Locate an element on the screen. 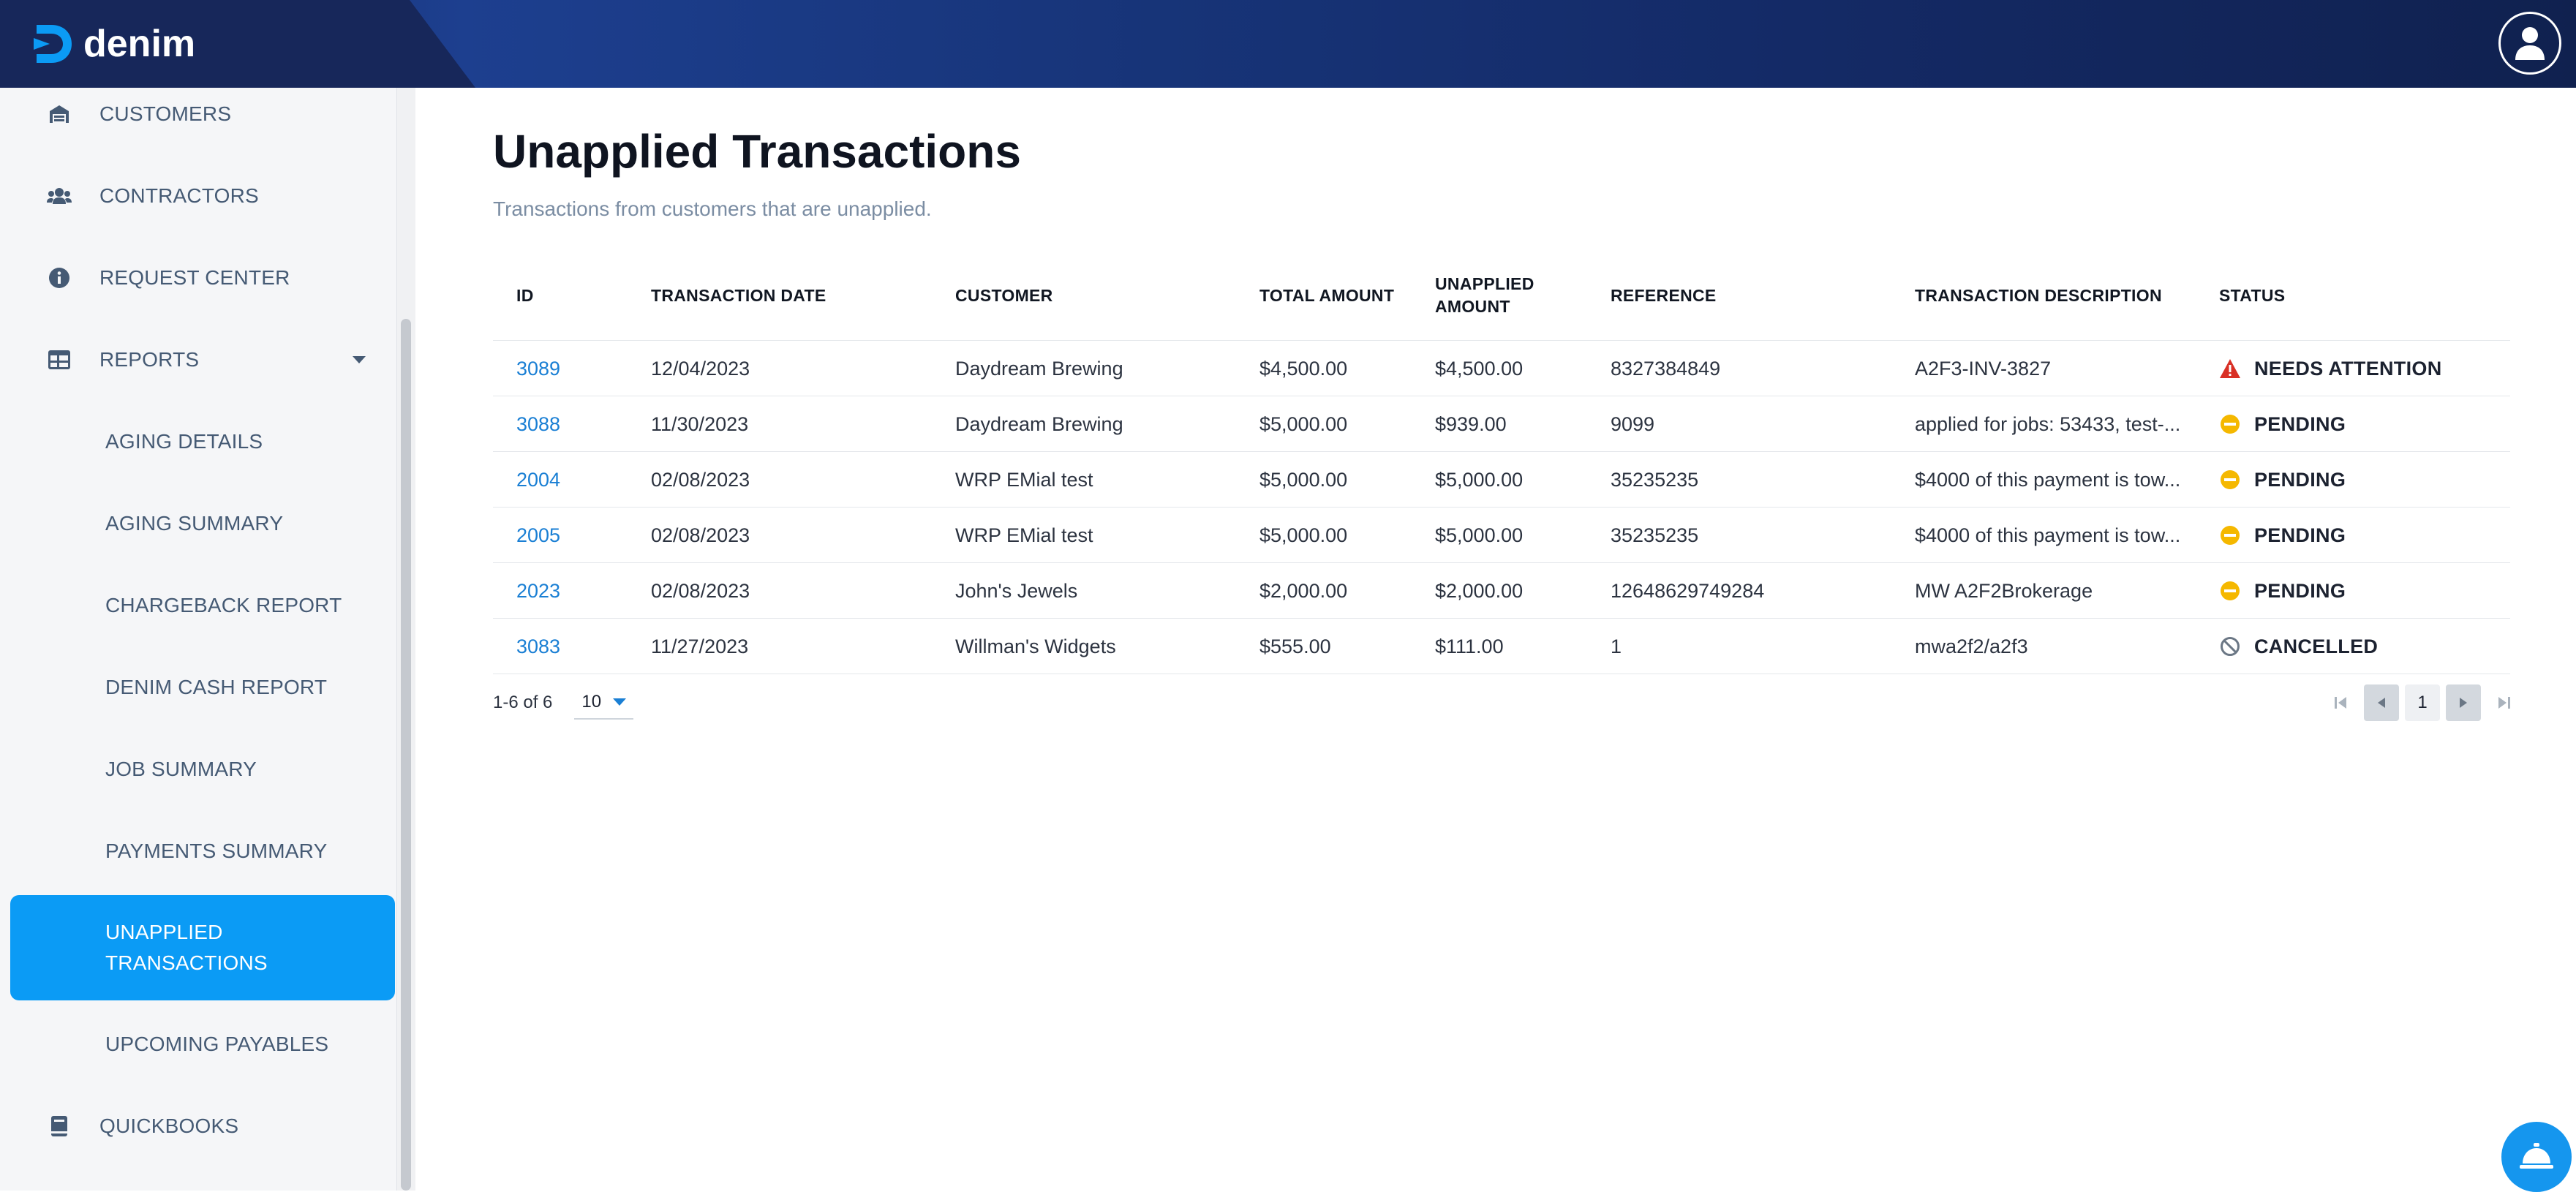 The height and width of the screenshot is (1192, 2576). total-amount: $2,000.00 is located at coordinates (1303, 590).